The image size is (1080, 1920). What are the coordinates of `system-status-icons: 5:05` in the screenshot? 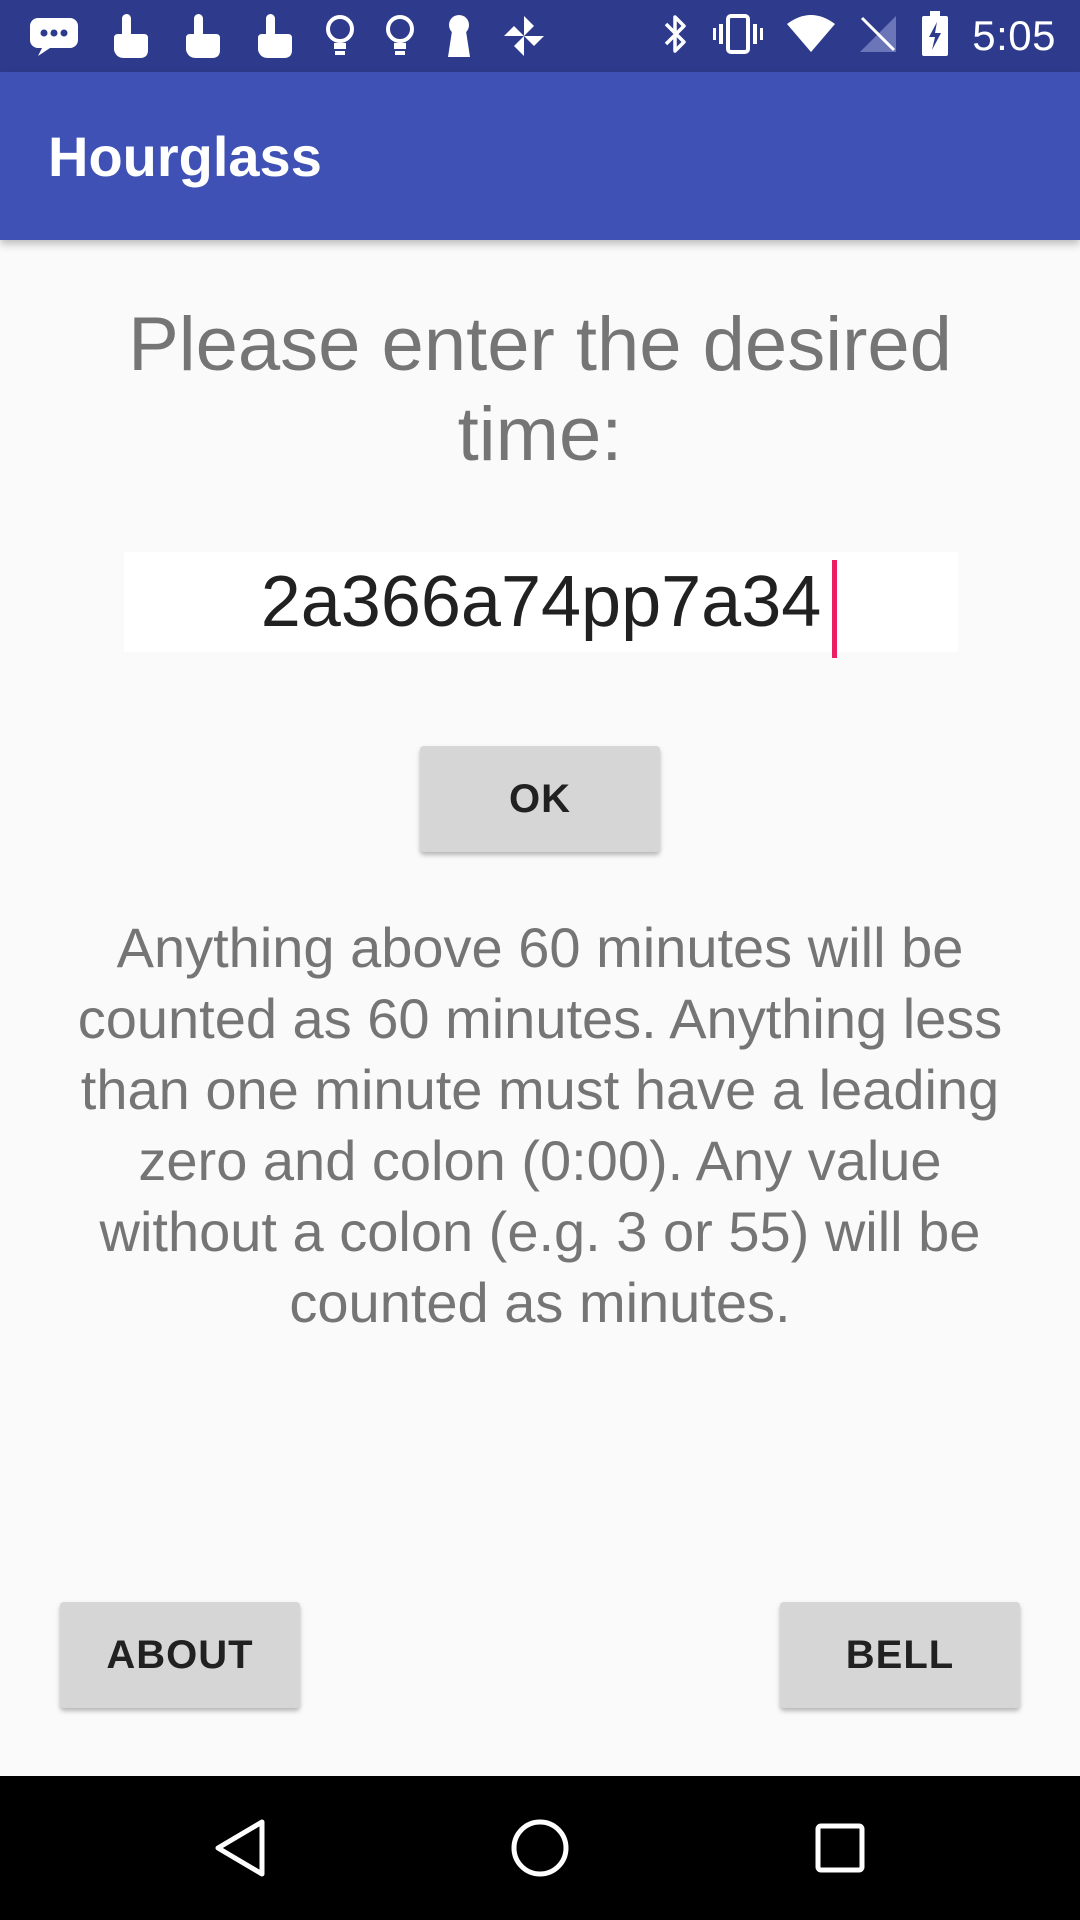 It's located at (859, 36).